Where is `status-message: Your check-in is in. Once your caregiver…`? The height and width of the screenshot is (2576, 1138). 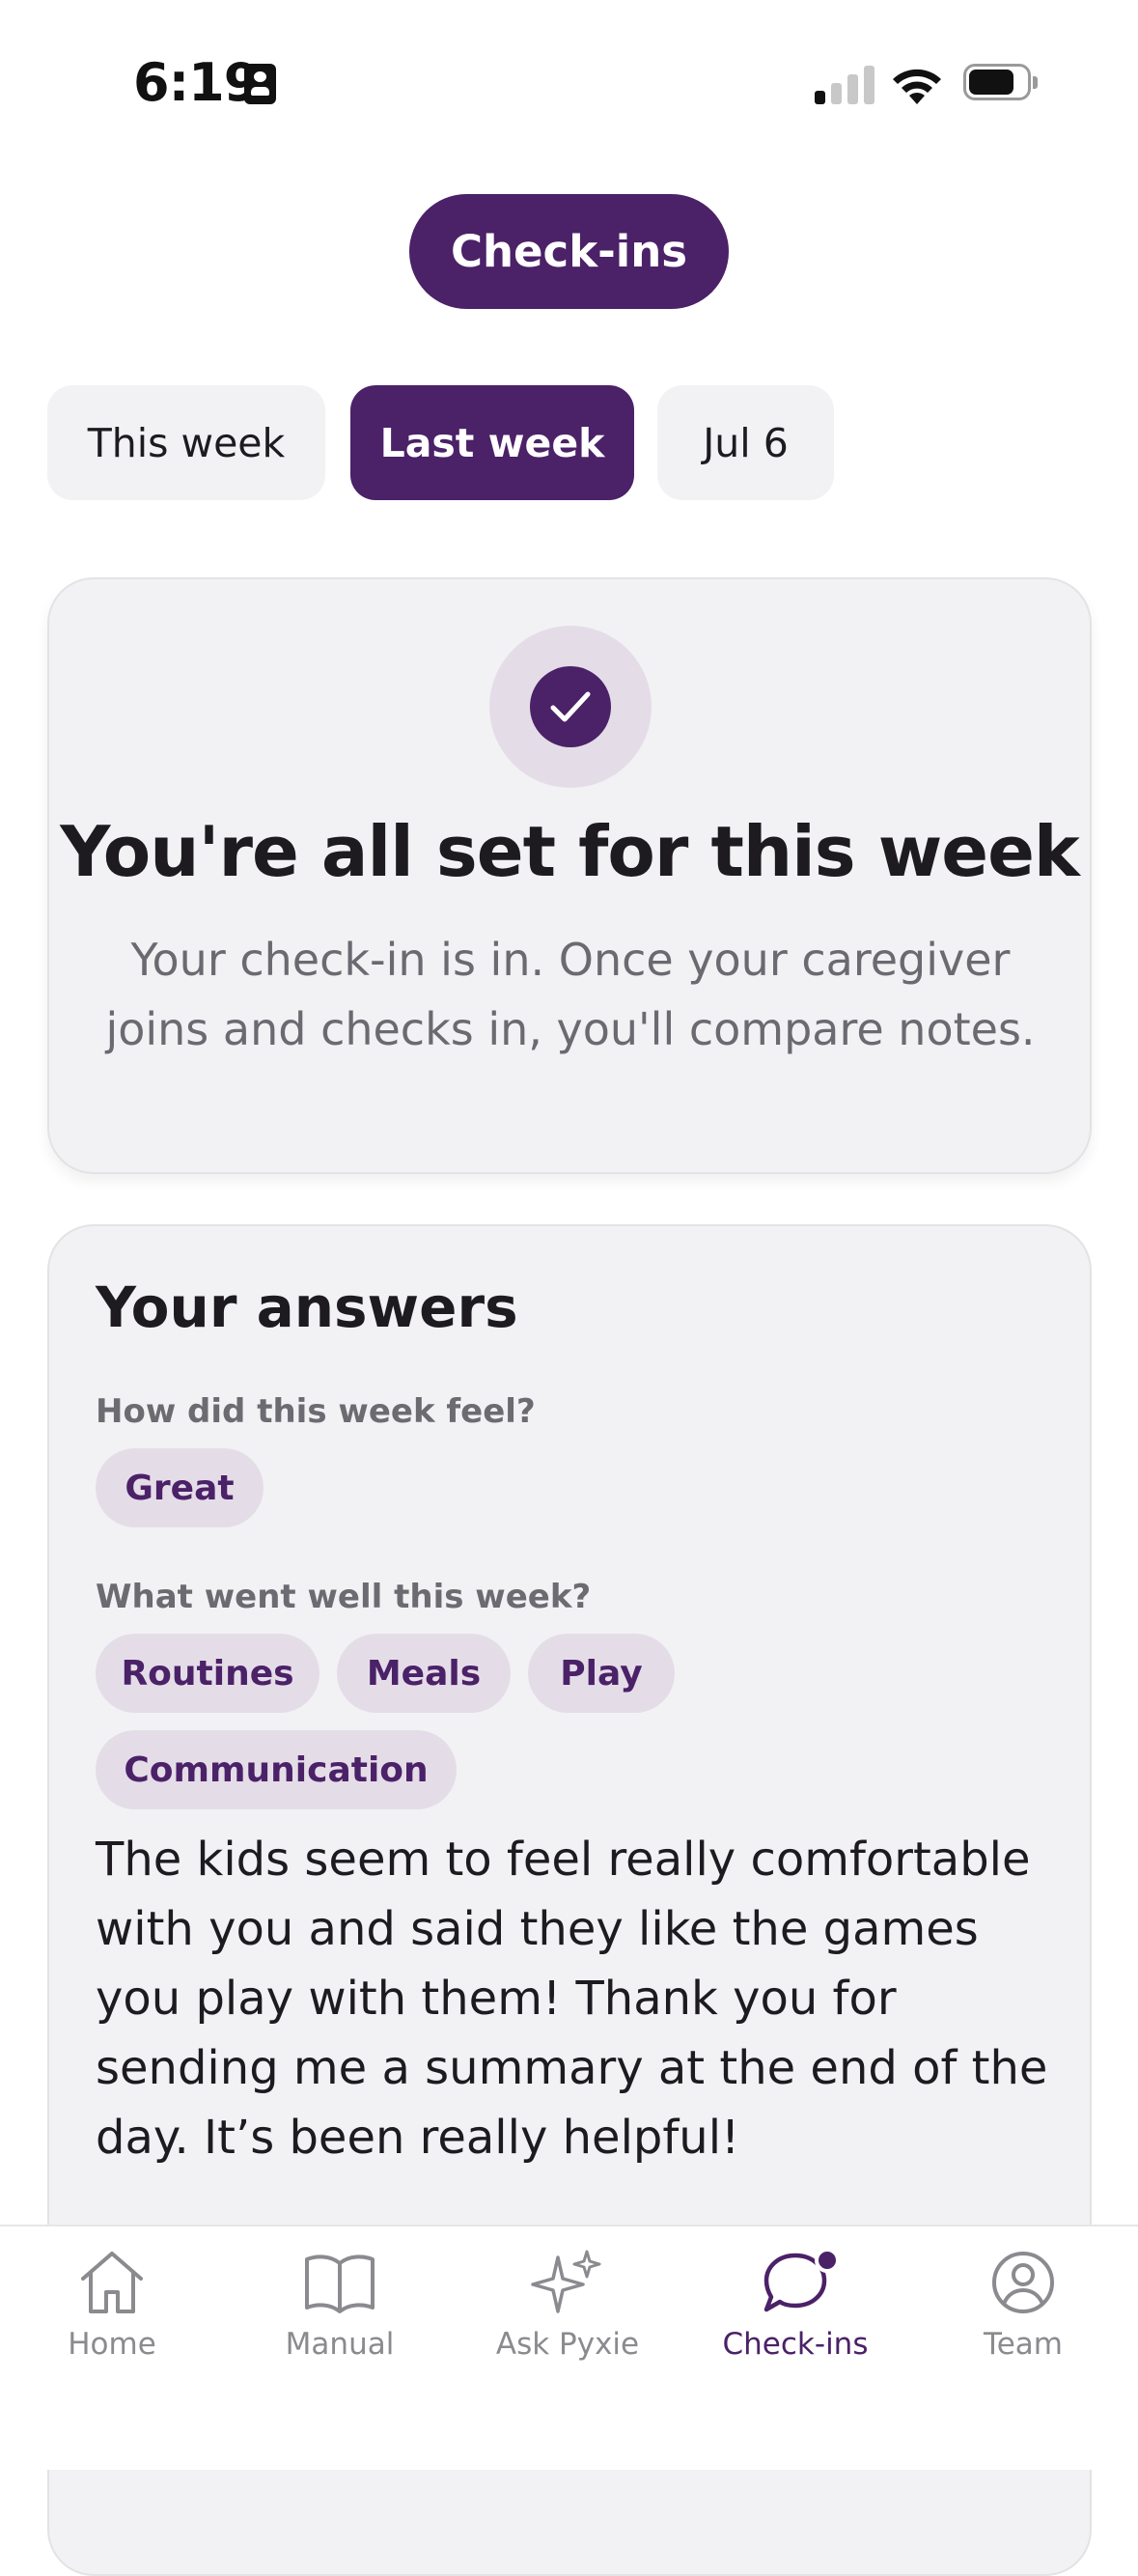 status-message: Your check-in is in. Once your caregiver… is located at coordinates (570, 995).